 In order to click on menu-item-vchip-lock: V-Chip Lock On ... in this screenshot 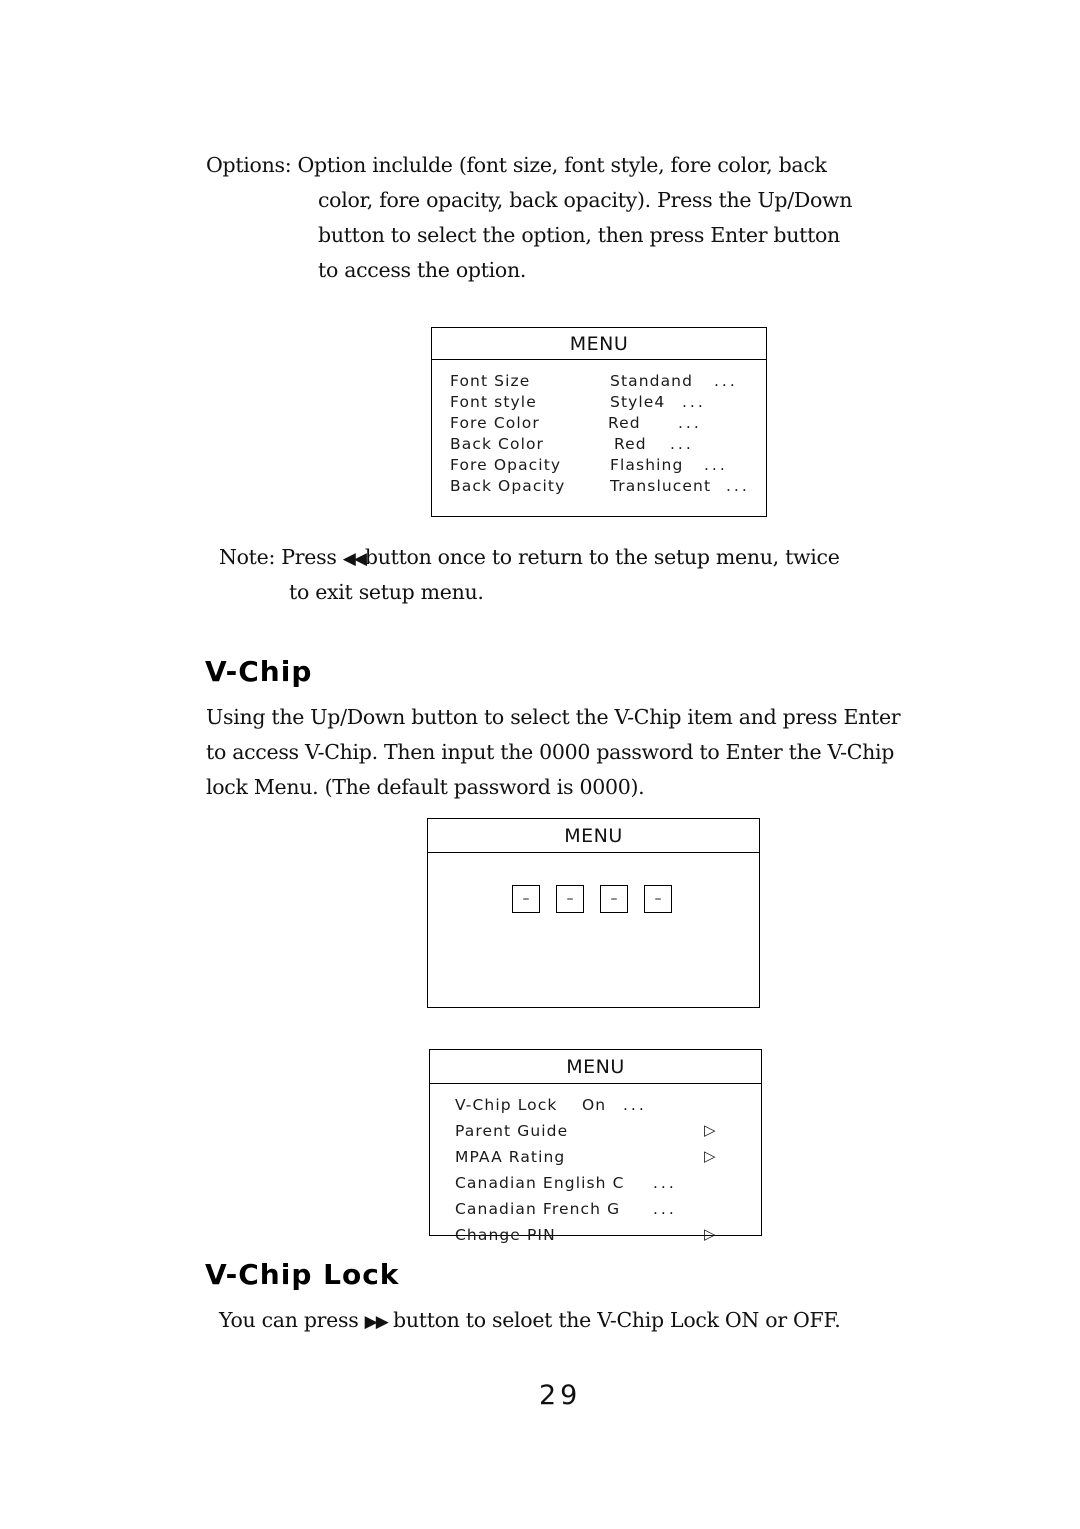, I will do `click(608, 1109)`.